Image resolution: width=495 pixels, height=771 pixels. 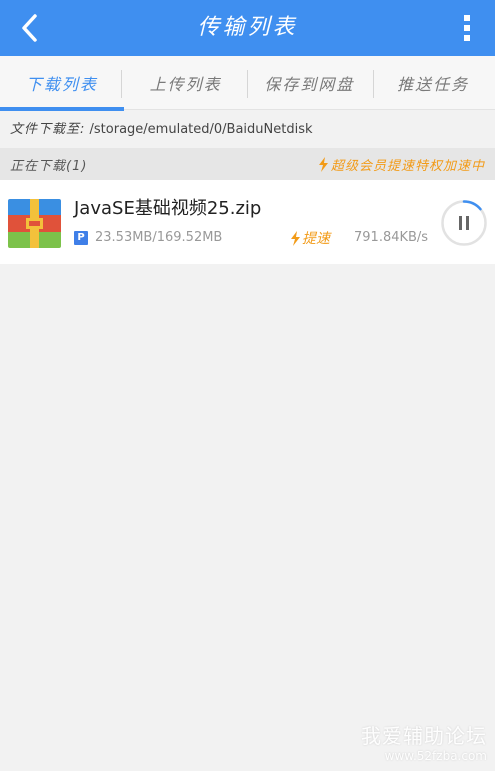 What do you see at coordinates (433, 83) in the screenshot?
I see `tab-push-tasks: 推送任务` at bounding box center [433, 83].